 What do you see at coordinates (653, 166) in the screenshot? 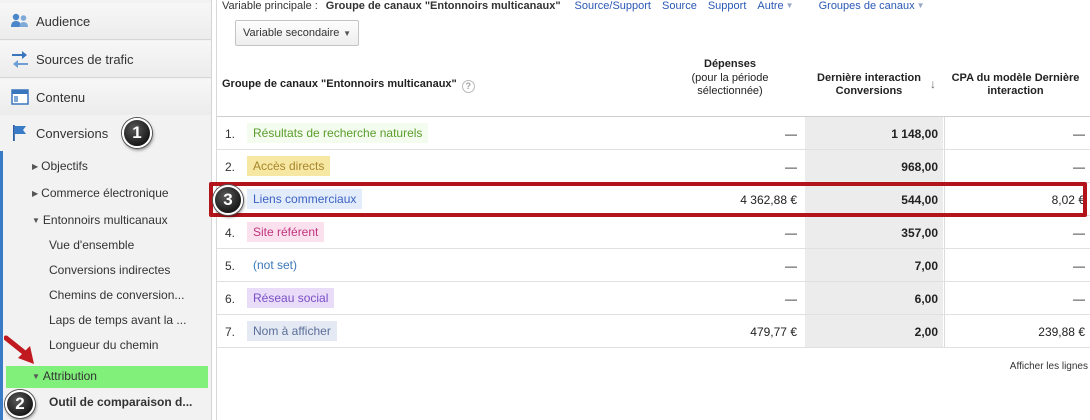
I see `table-row: 2. Accès directs — 968,00 —` at bounding box center [653, 166].